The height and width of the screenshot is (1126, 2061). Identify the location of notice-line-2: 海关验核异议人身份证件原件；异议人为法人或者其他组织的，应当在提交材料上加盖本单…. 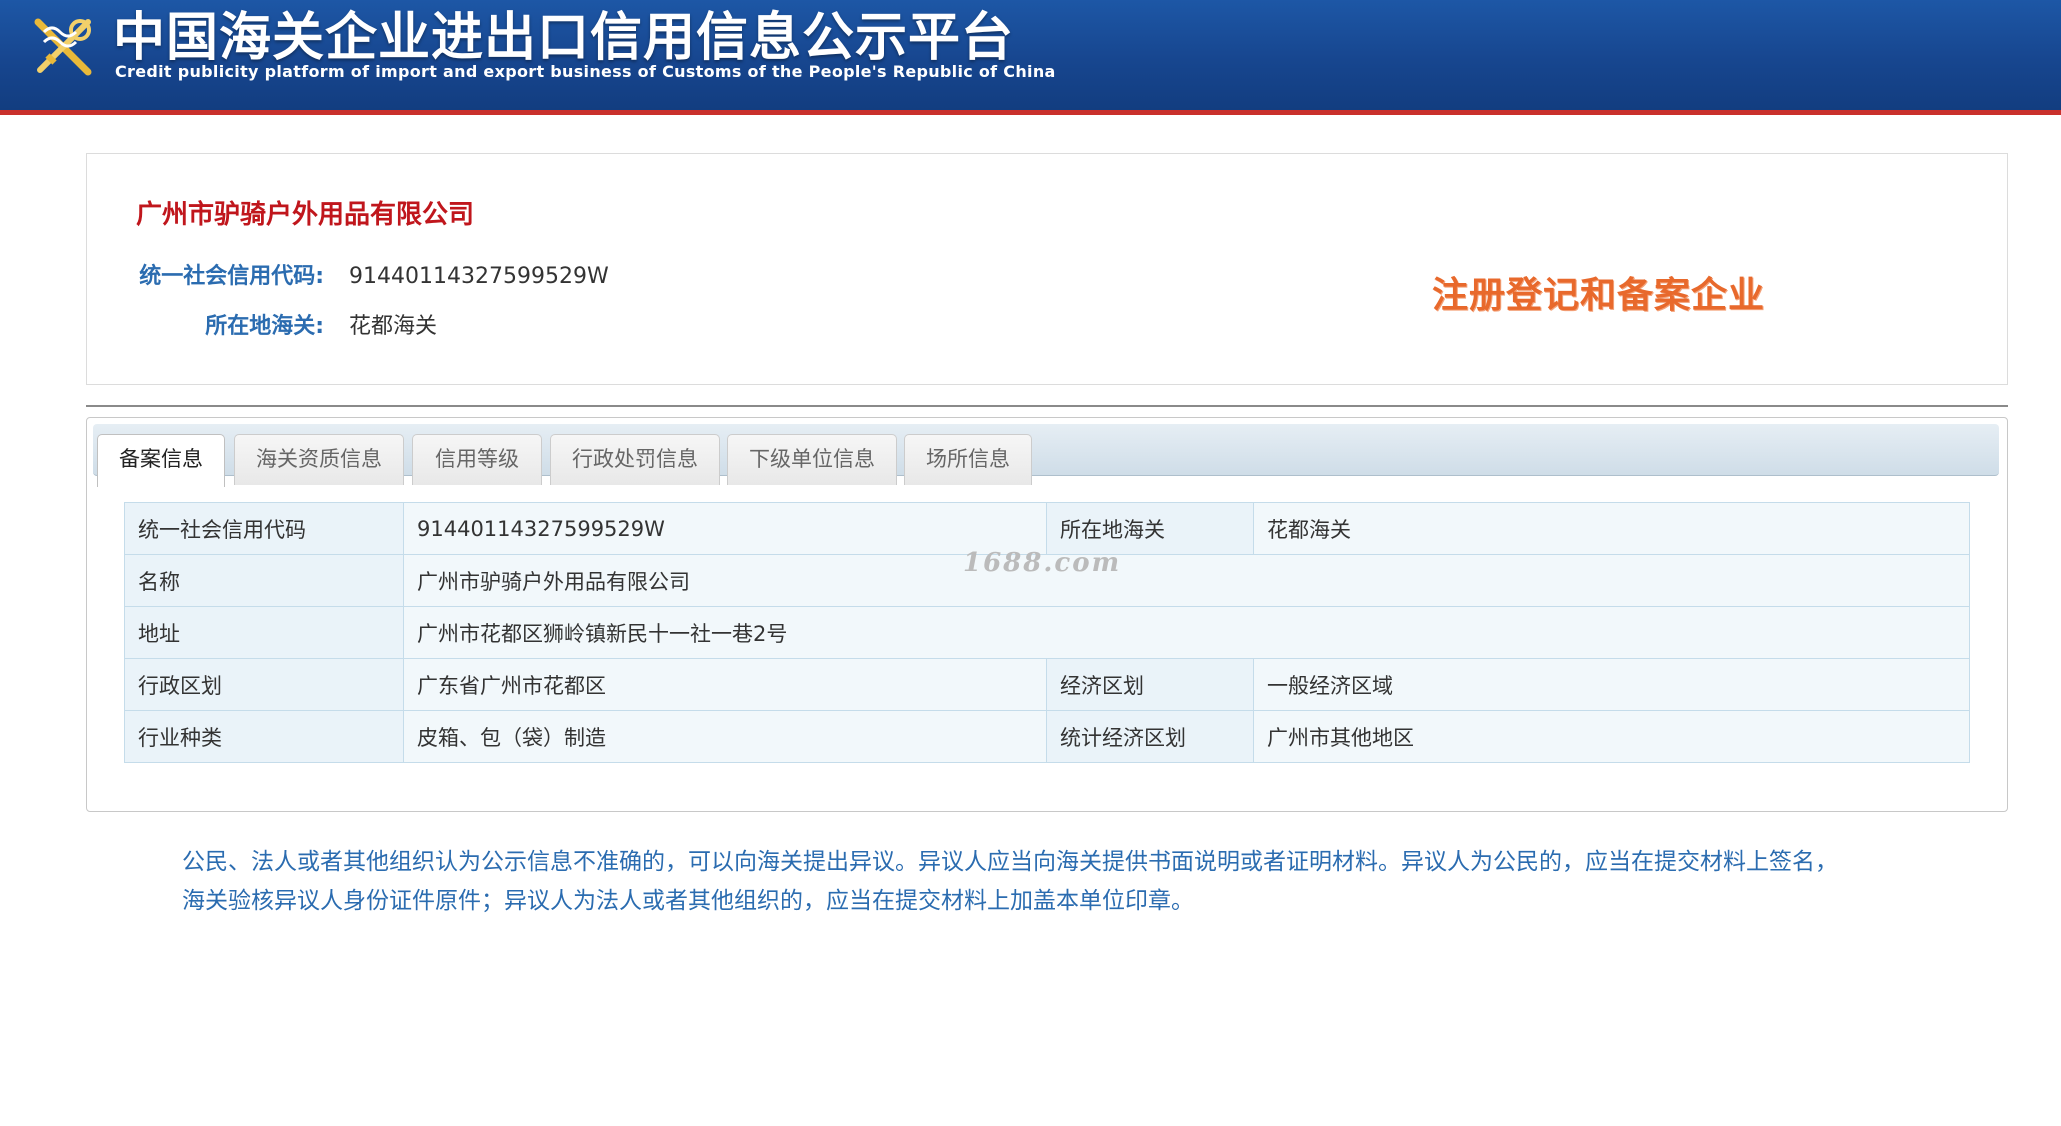
(688, 901).